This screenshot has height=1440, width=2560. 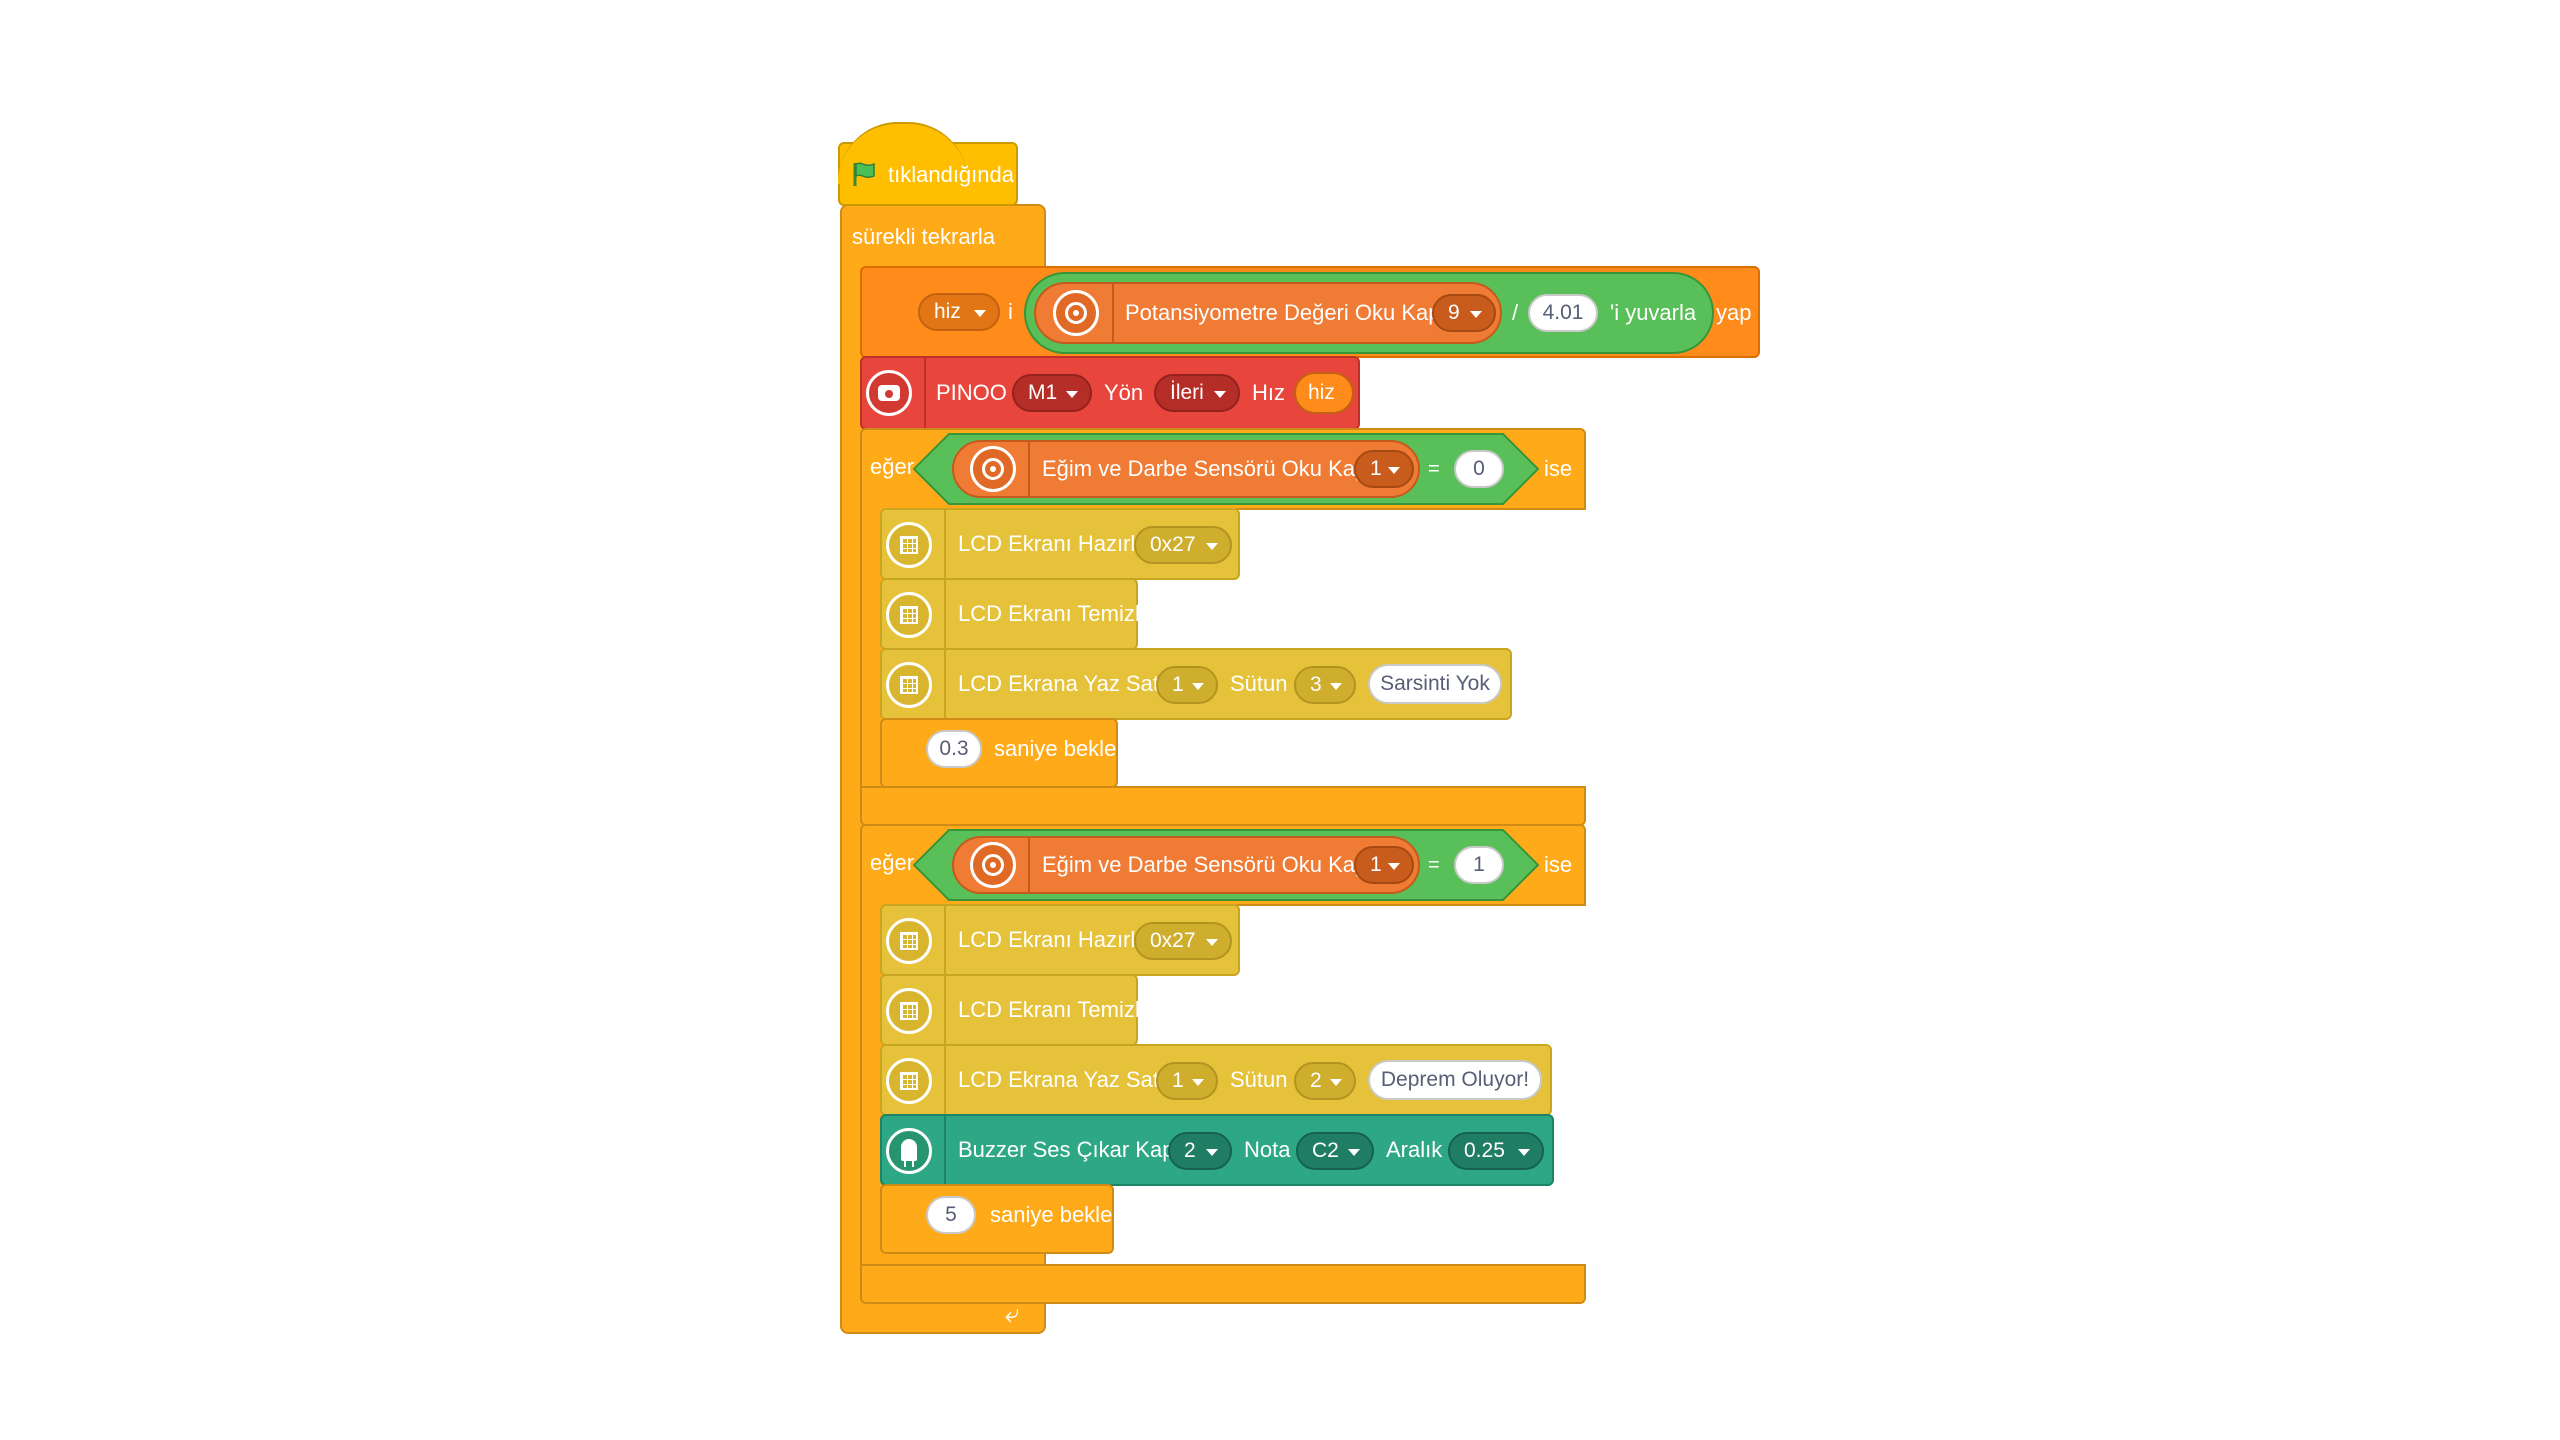 I want to click on buzzer-label: Buzzer Ses Çıkar Kapı, so click(x=1069, y=1149).